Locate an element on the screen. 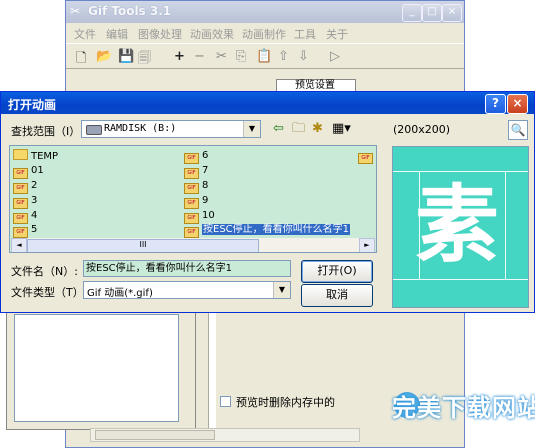 Image resolution: width=535 pixels, height=448 pixels. image-size-readout: (200x200) is located at coordinates (422, 129).